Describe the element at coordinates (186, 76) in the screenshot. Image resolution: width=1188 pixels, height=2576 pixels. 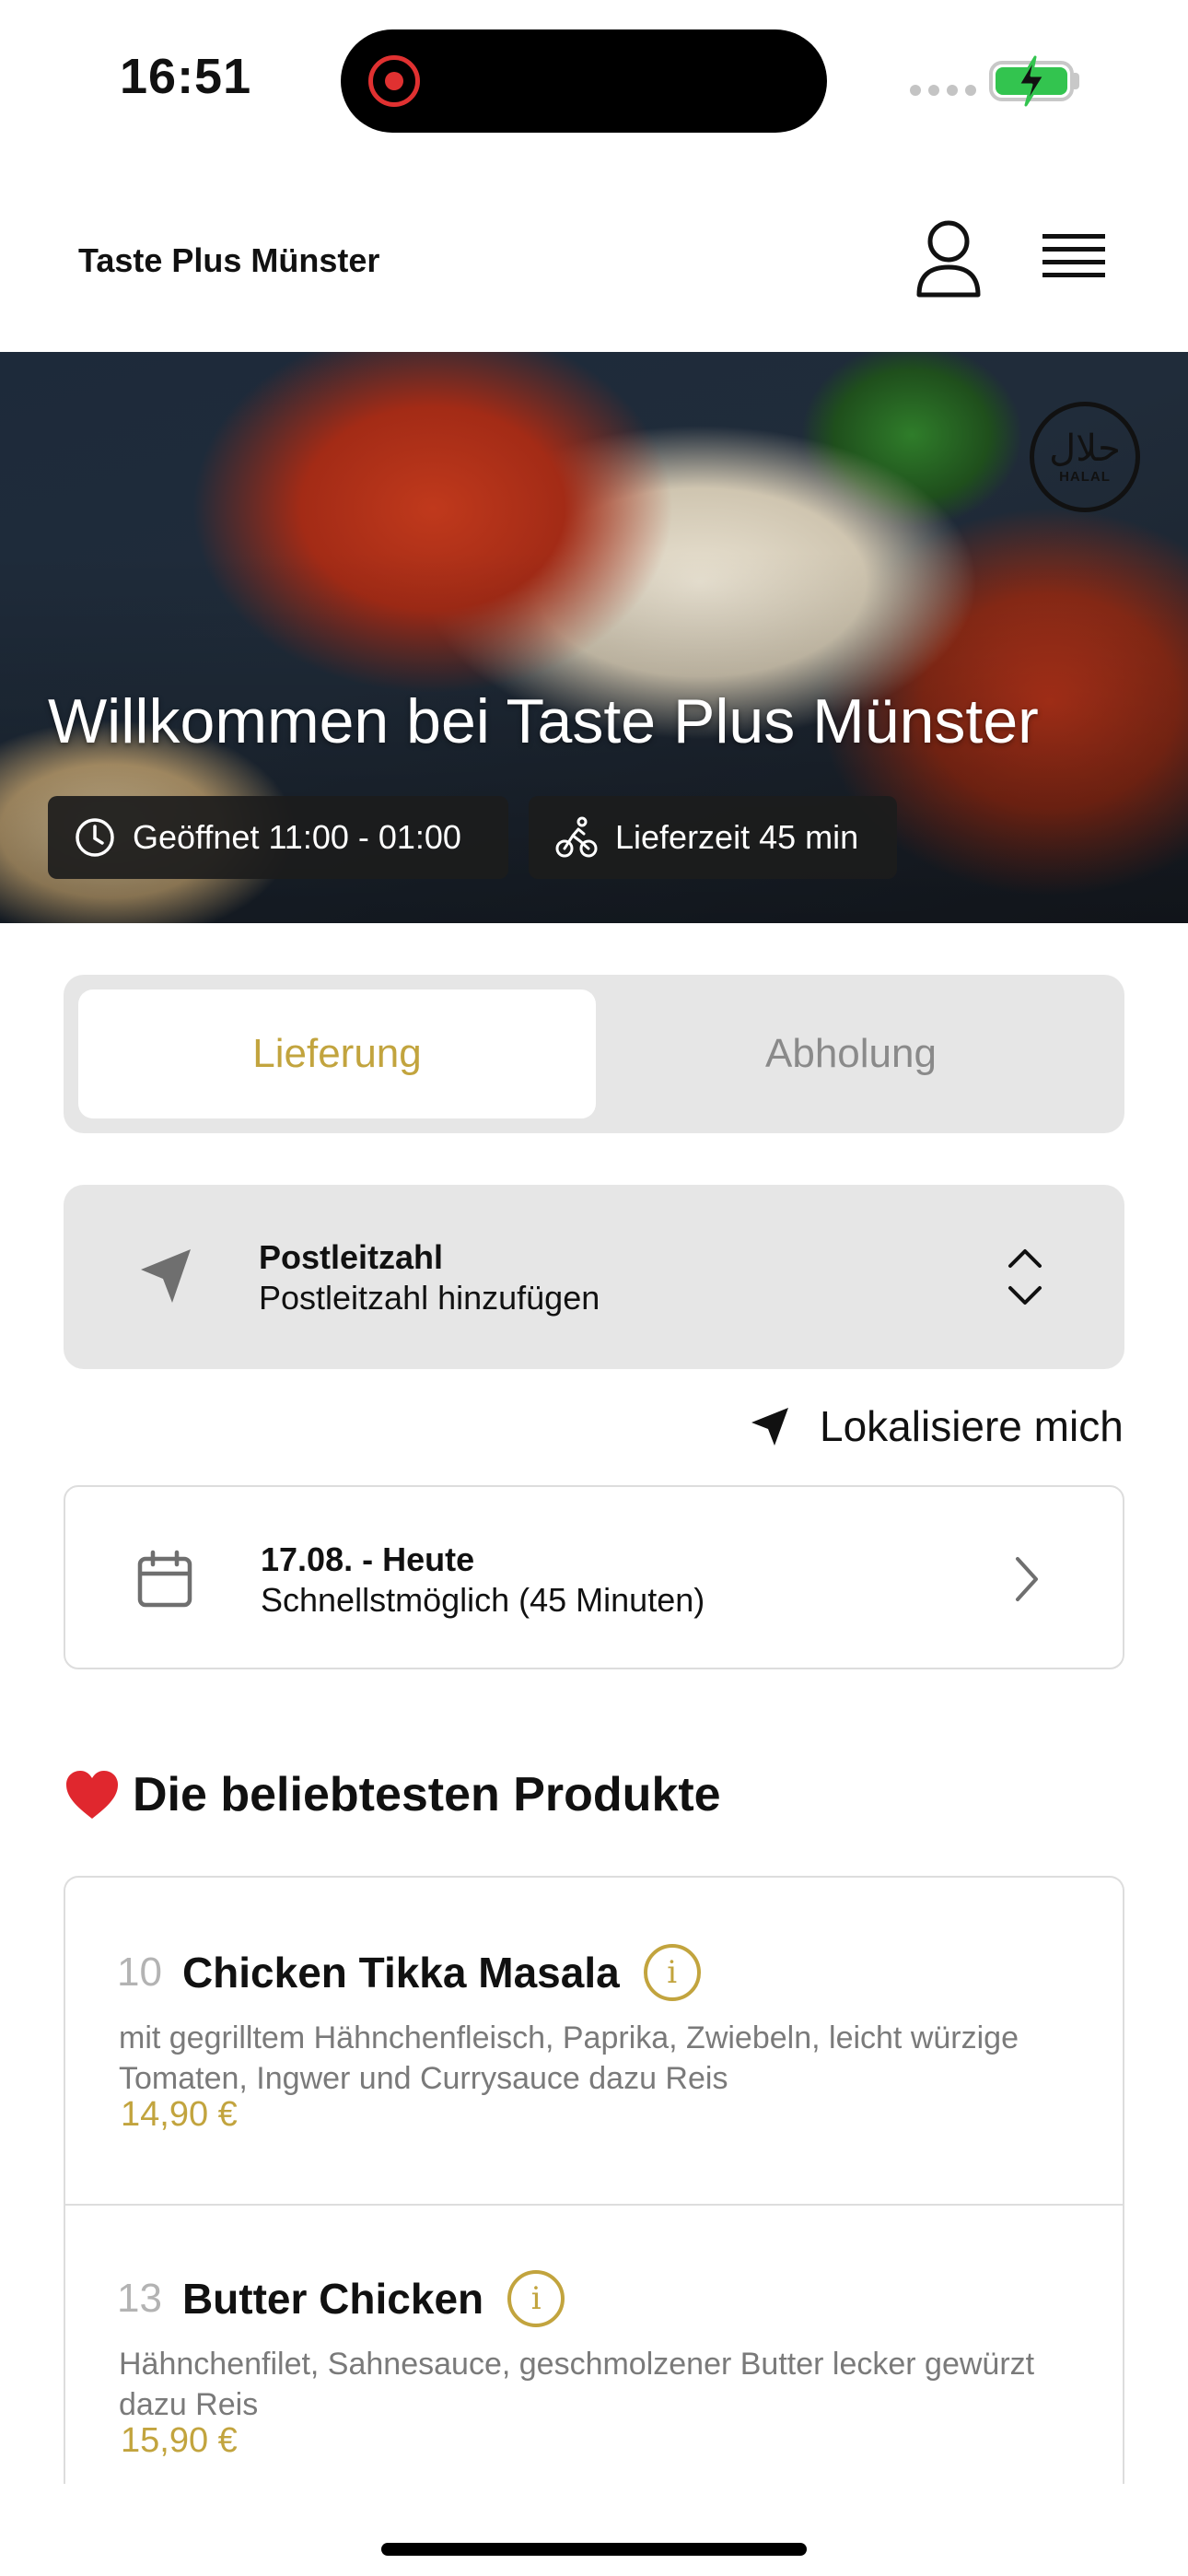
I see `status-time: 16:51` at that location.